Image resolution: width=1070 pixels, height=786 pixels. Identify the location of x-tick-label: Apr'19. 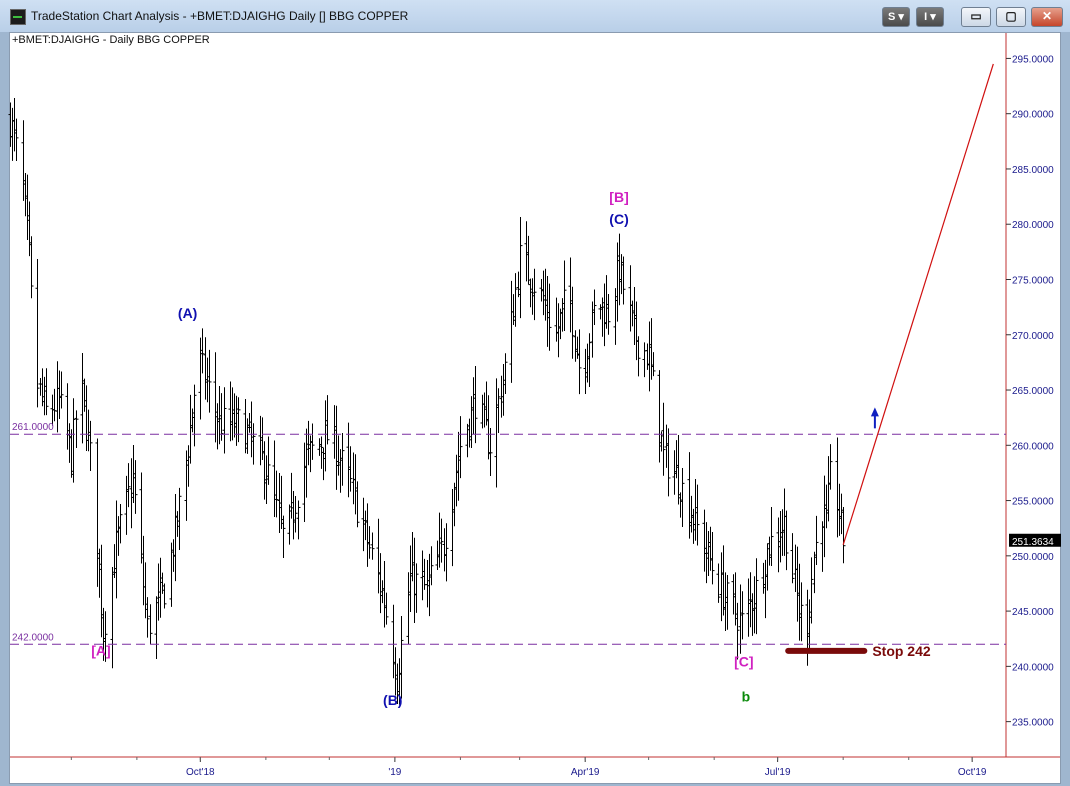
(585, 772).